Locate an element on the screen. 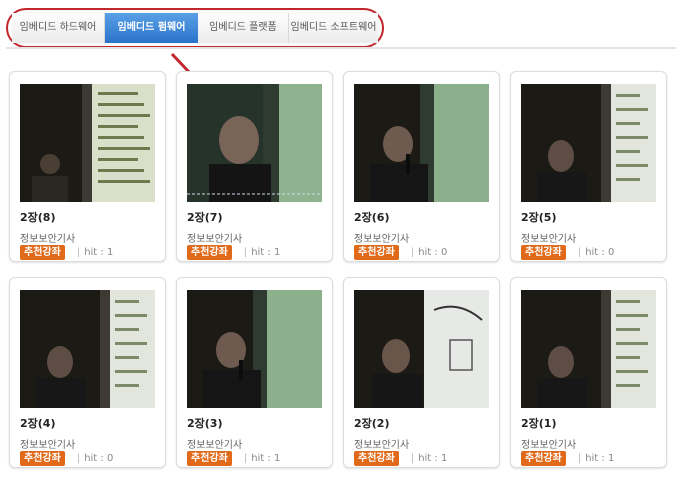 This screenshot has height=478, width=679. lecture-title: 2장(7) is located at coordinates (204, 217).